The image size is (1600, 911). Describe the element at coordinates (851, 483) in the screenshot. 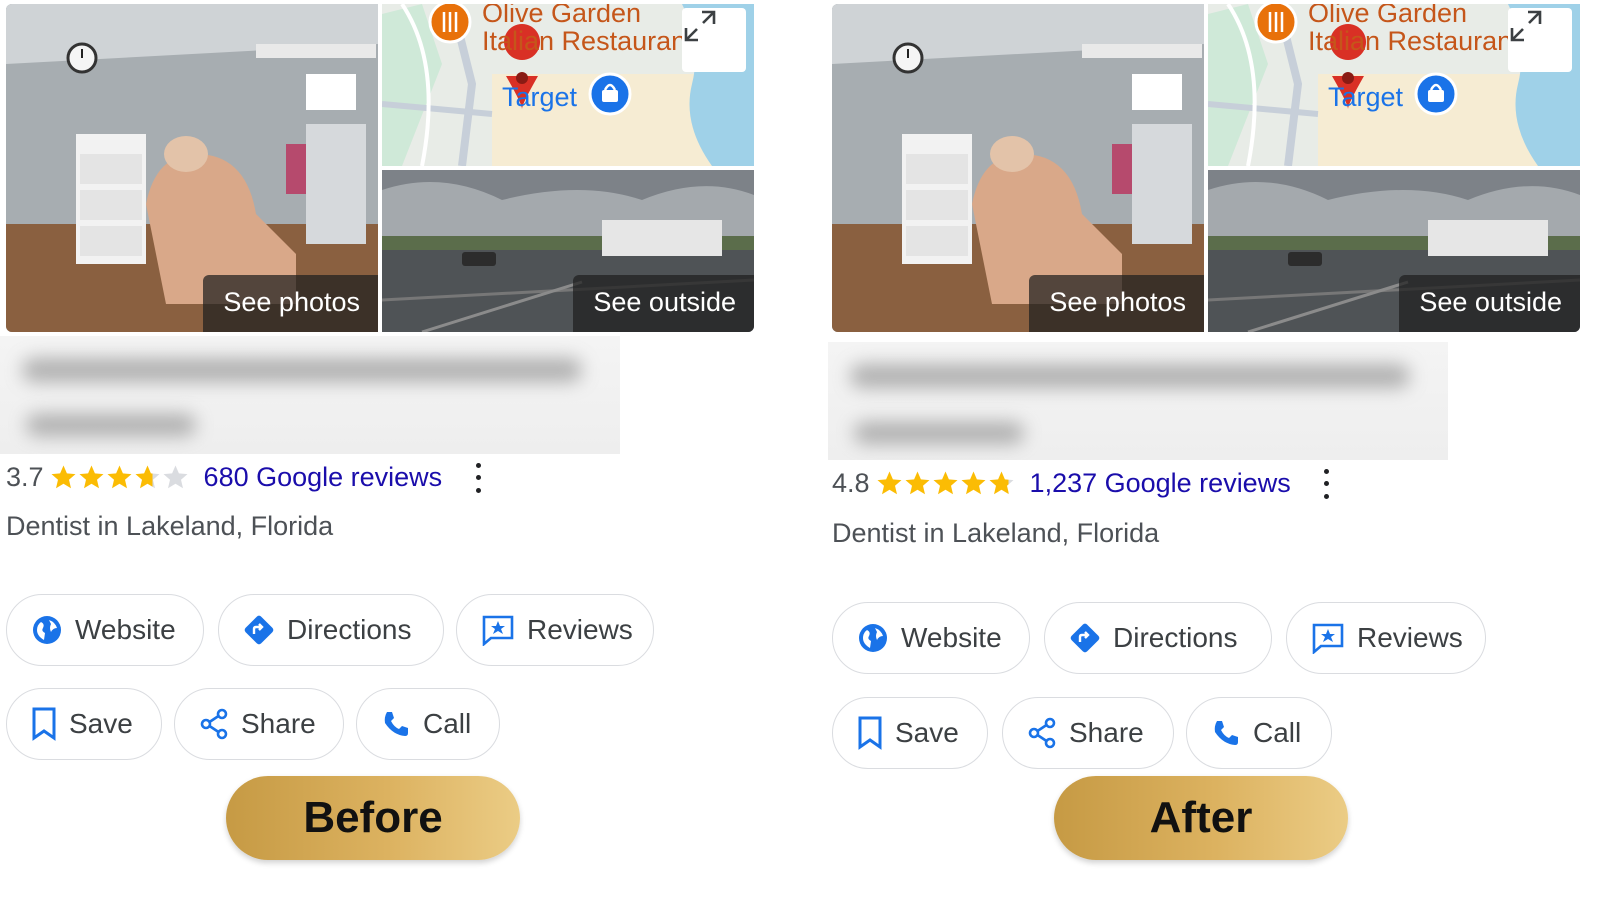

I see `rating-value: 4.8` at that location.